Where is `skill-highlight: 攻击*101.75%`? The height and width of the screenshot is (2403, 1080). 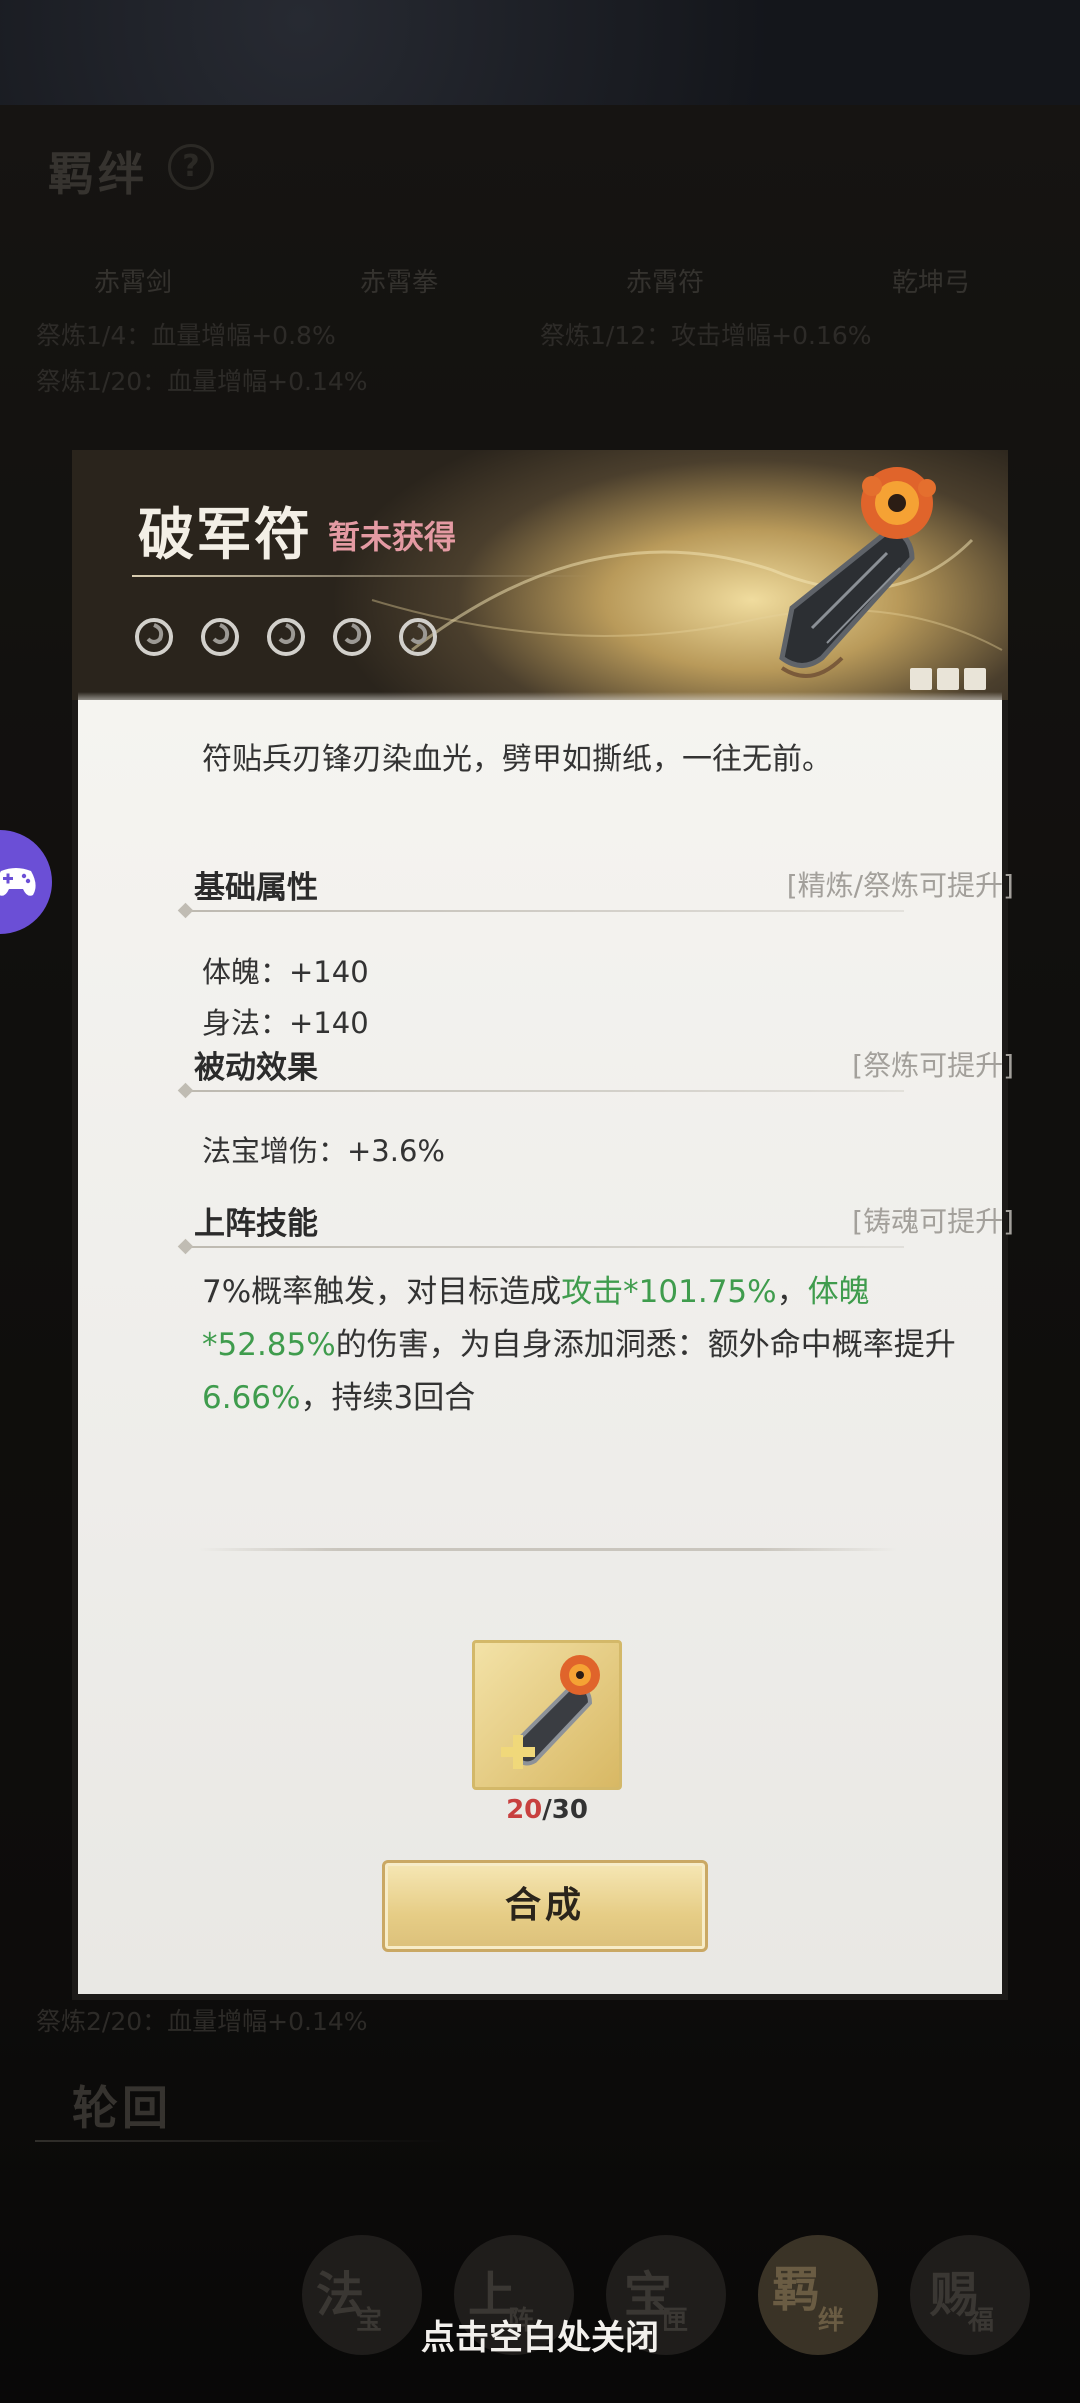
skill-highlight: 攻击*101.75% is located at coordinates (669, 1292).